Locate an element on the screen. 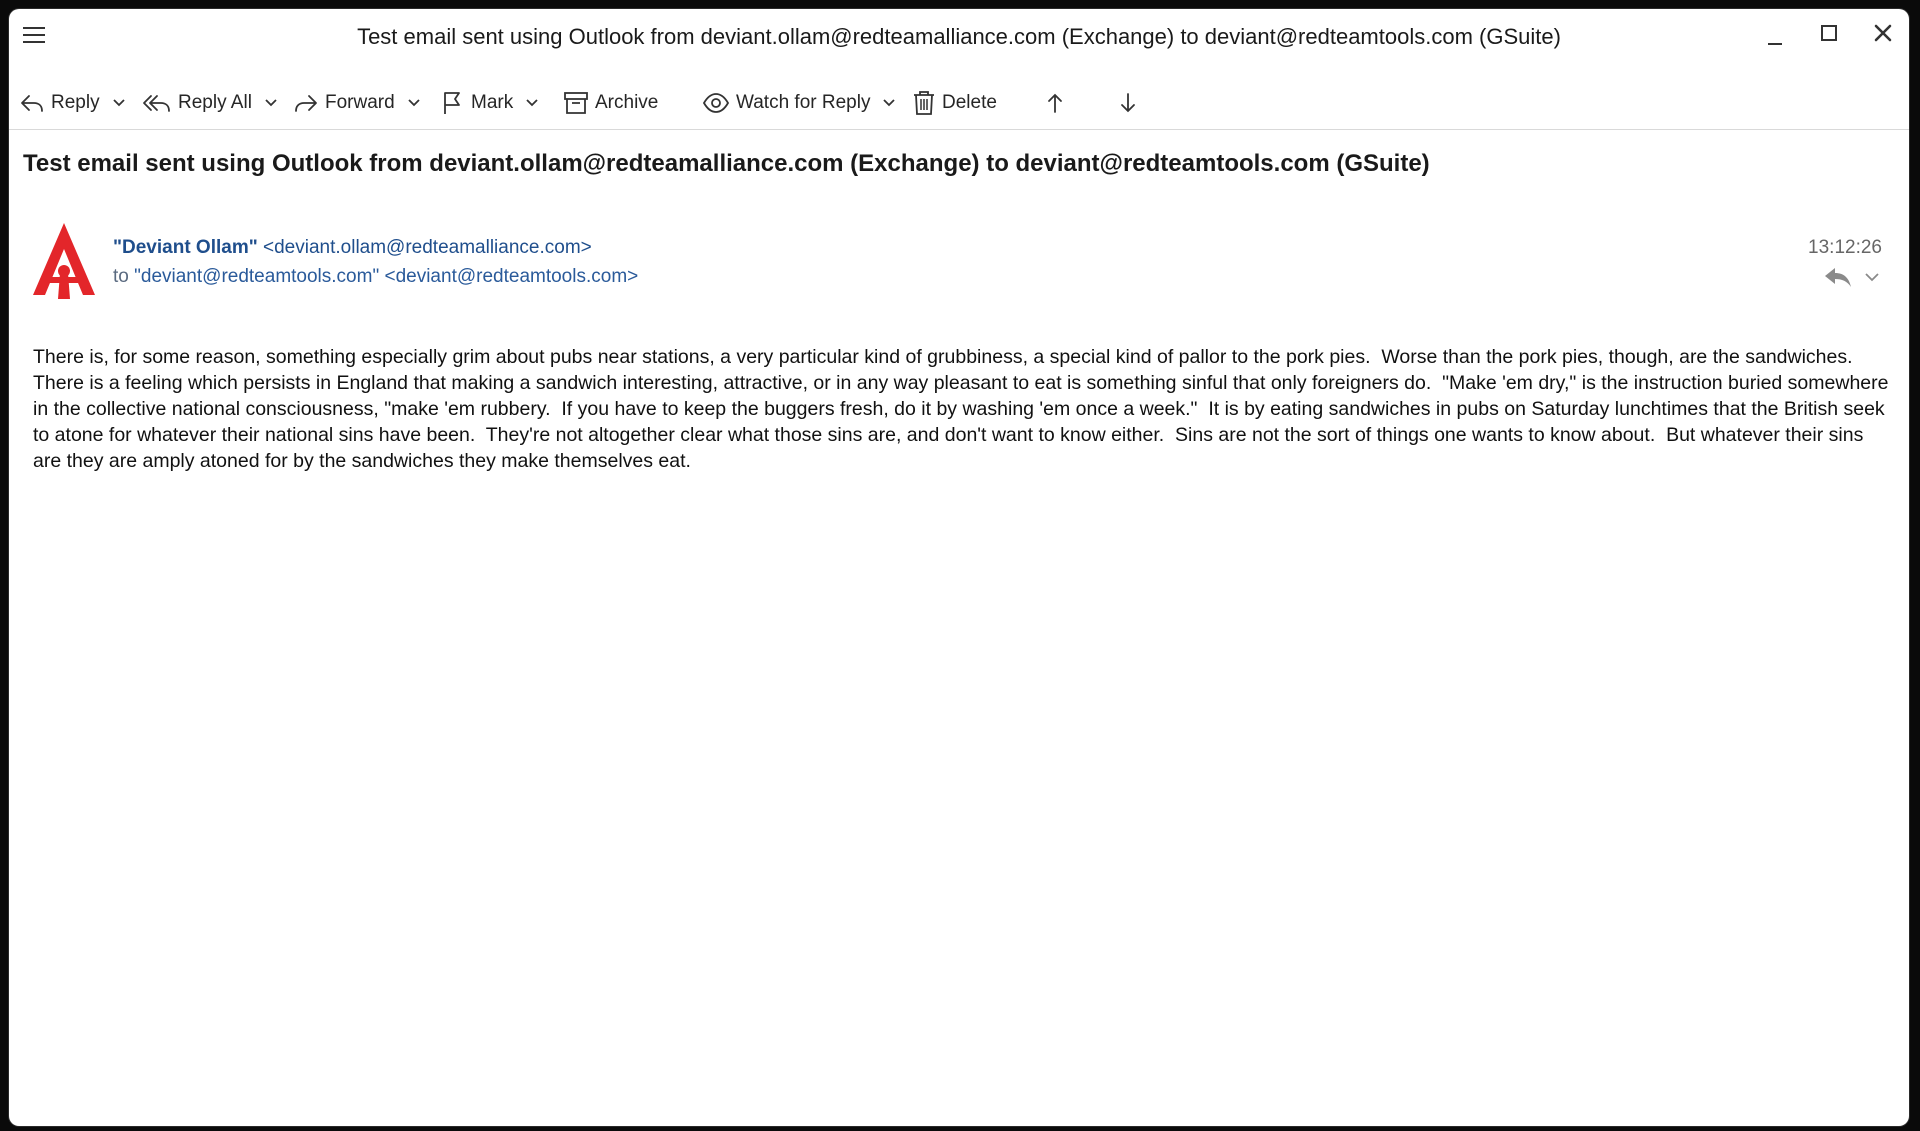 The height and width of the screenshot is (1131, 1920). reply-all-button: Reply All is located at coordinates (210, 103).